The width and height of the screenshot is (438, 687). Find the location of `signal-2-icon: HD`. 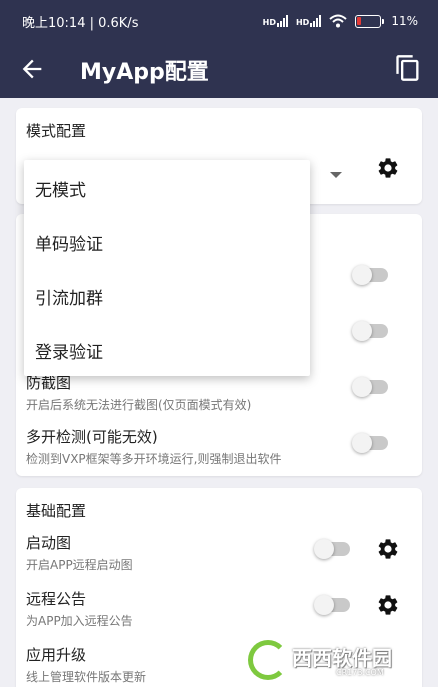

signal-2-icon: HD is located at coordinates (309, 21).